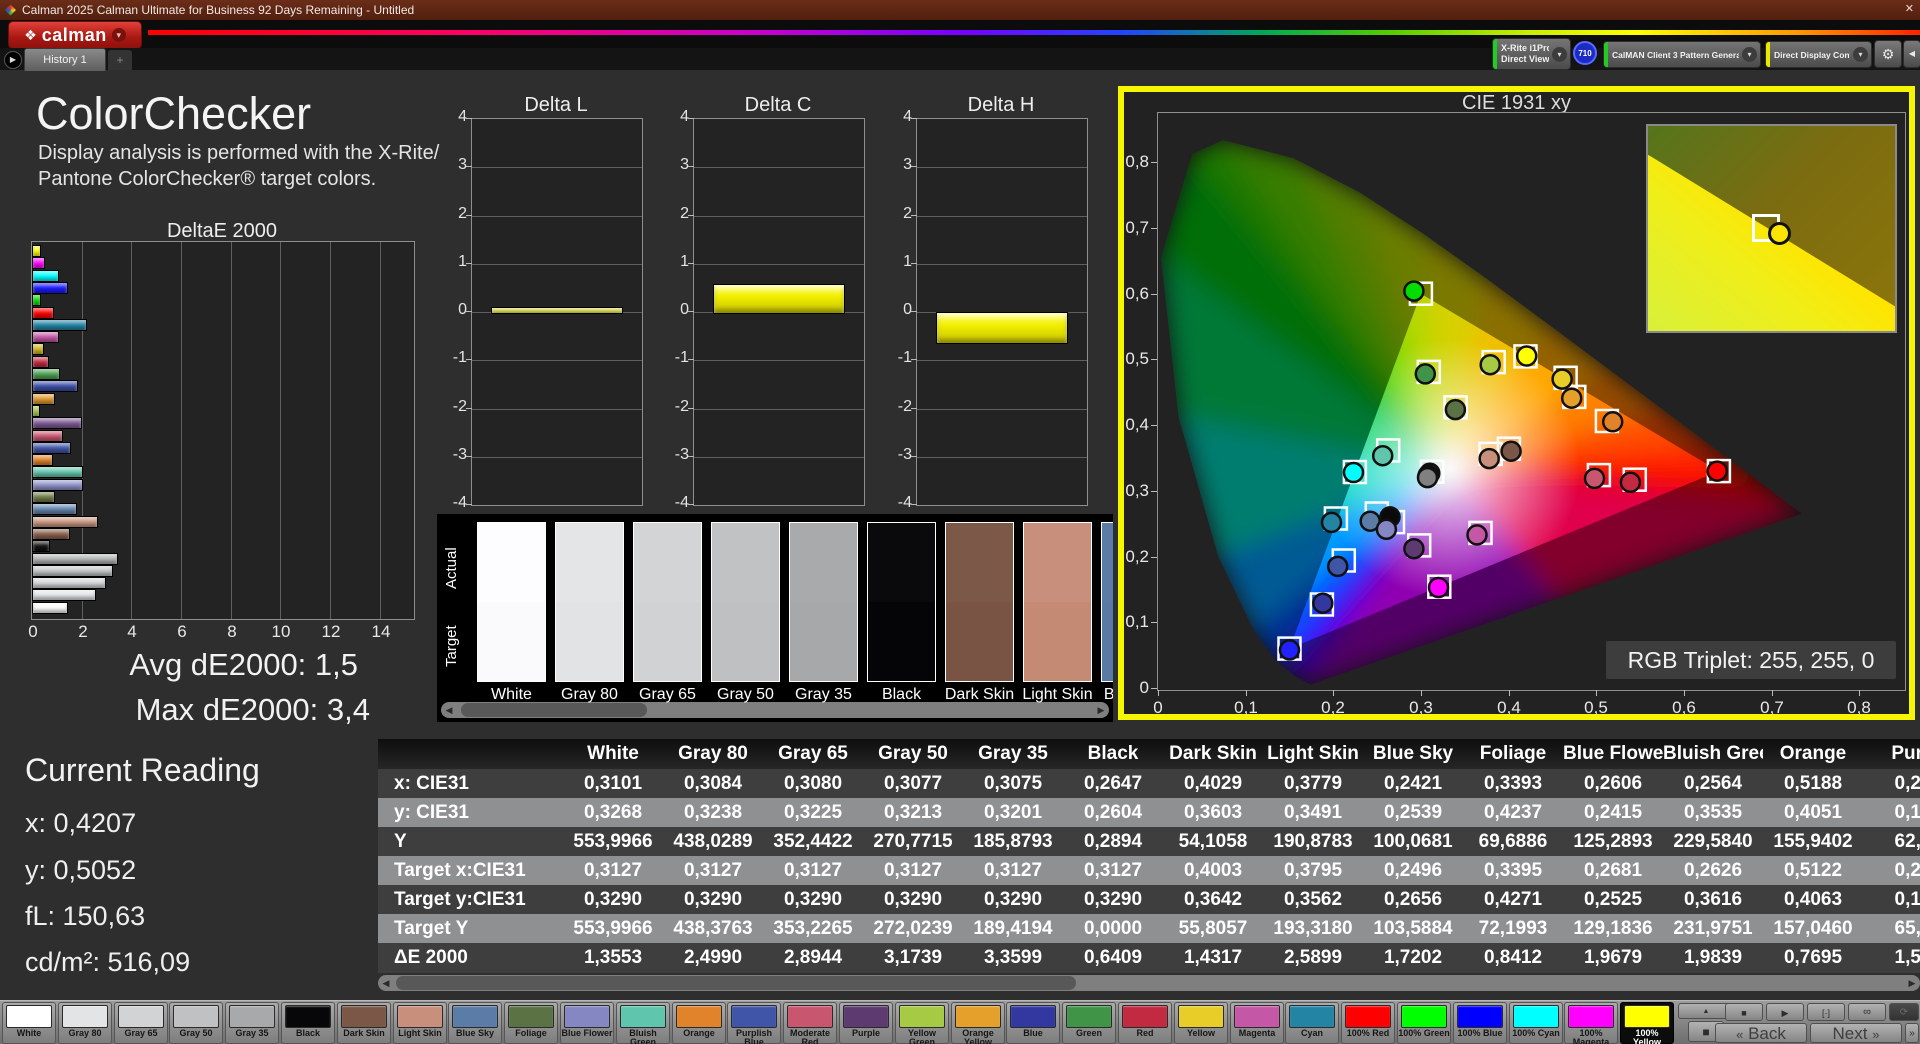 The height and width of the screenshot is (1044, 1920). Describe the element at coordinates (196, 1023) in the screenshot. I see `palette-button-gray-50: Gray 50` at that location.